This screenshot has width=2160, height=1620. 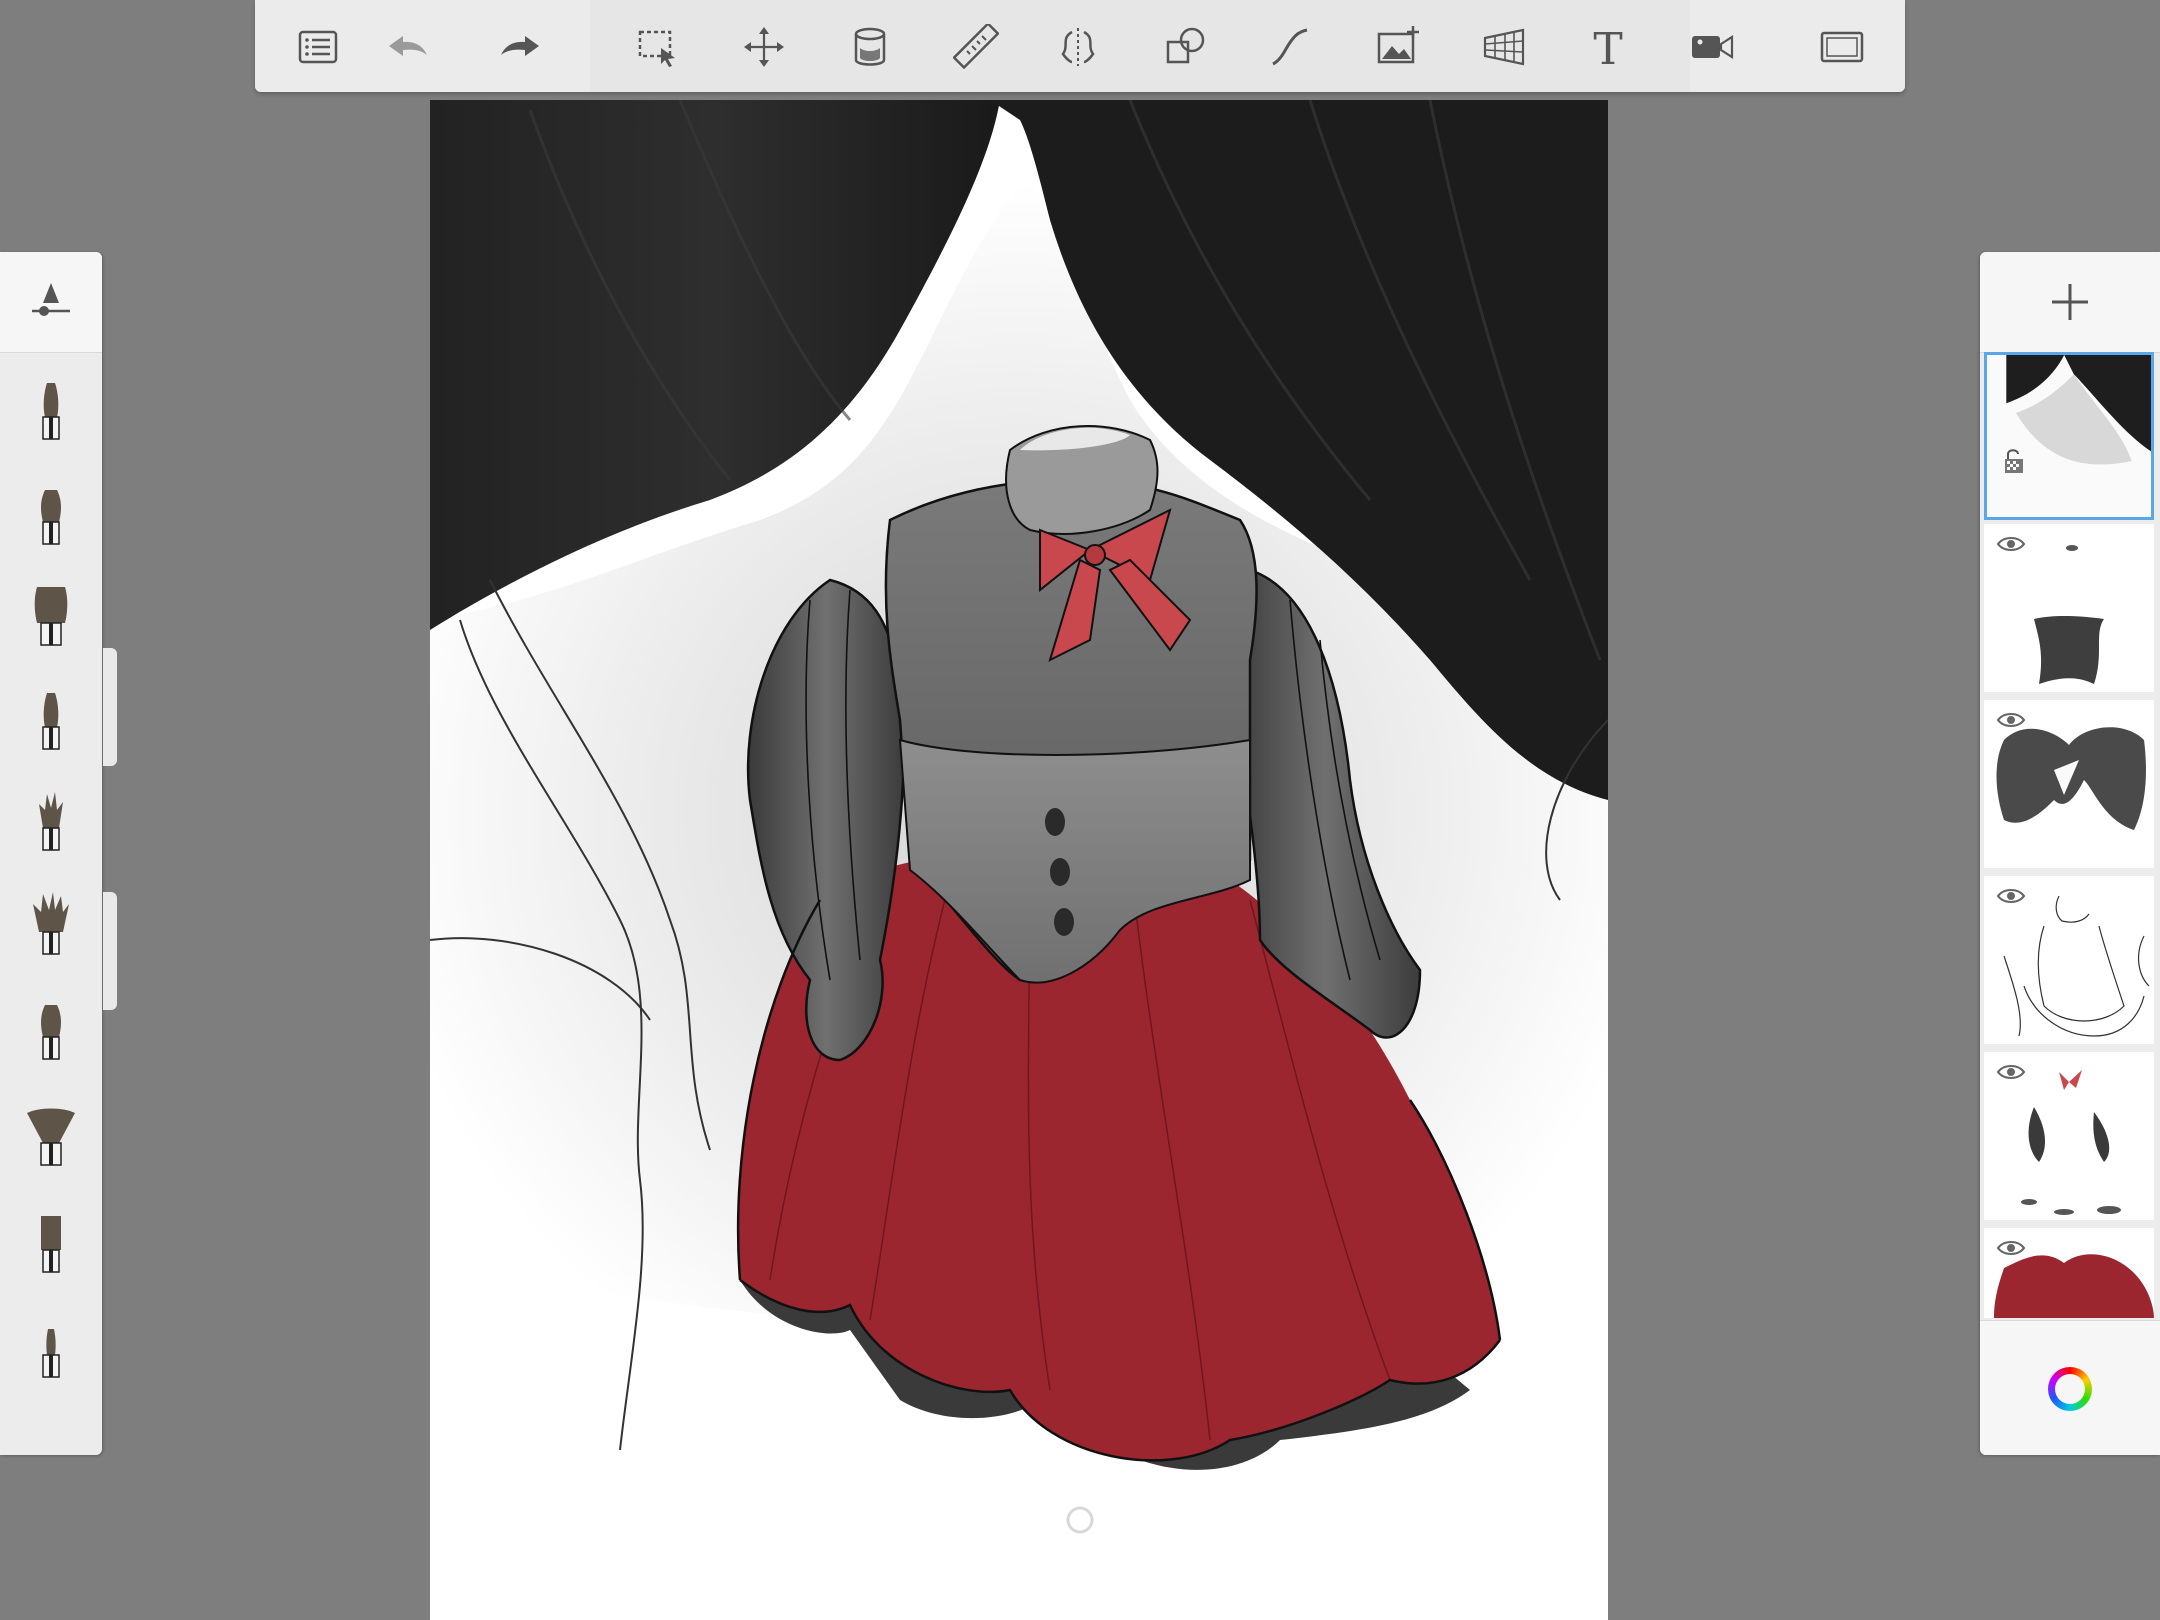 I want to click on color-picker-button, so click(x=2070, y=1387).